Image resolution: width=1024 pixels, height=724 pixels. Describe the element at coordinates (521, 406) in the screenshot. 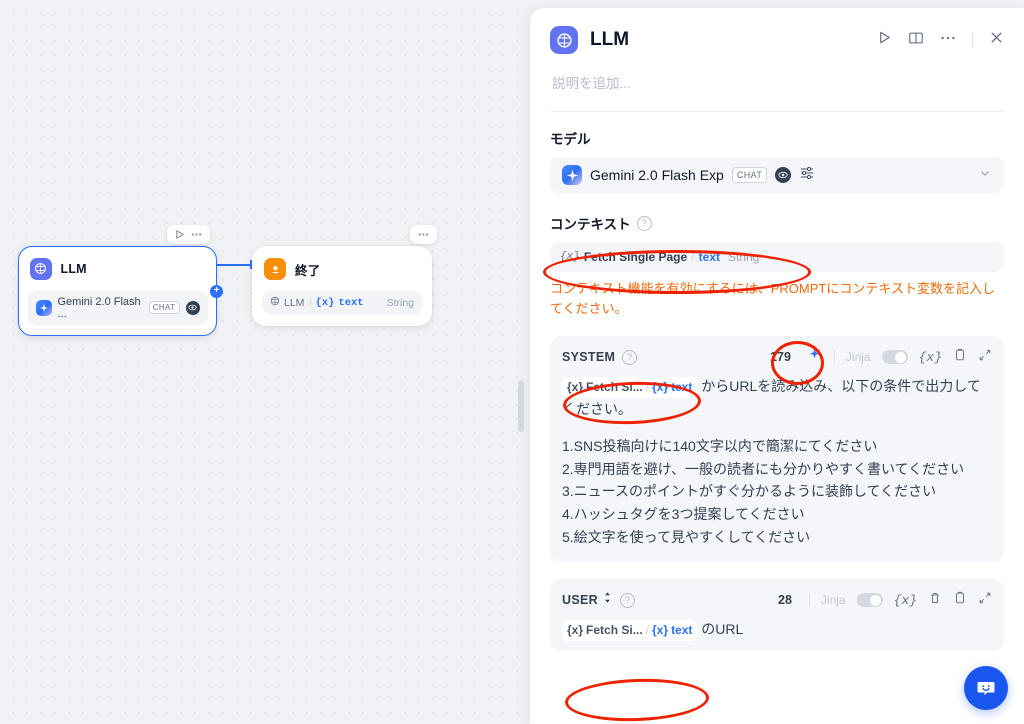

I see `canvas-scrollbar` at that location.